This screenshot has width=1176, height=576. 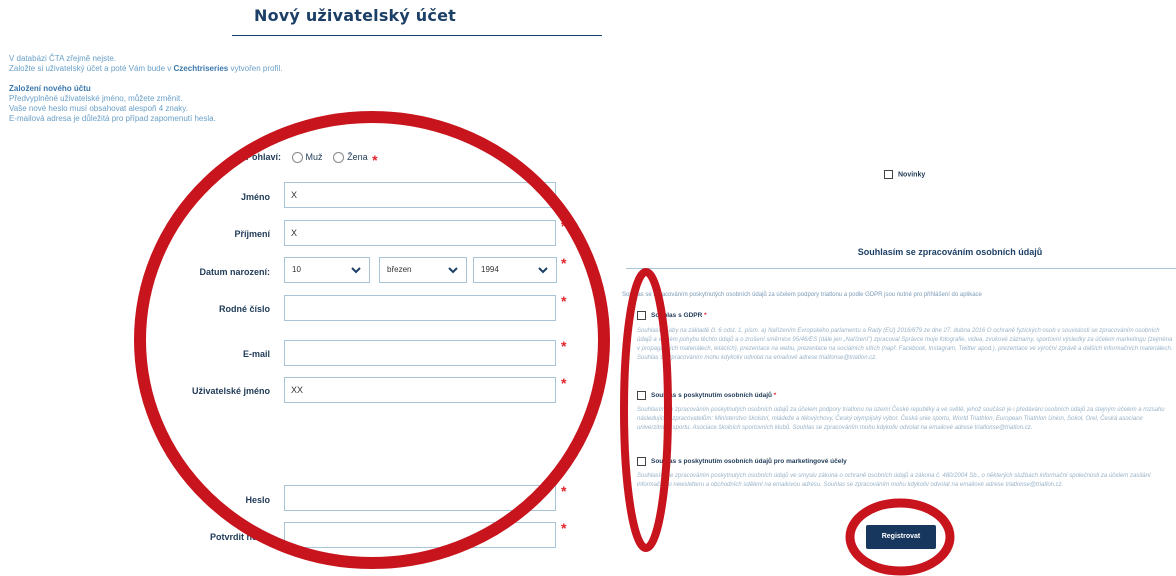 I want to click on brand-name: Czechtriseries, so click(x=201, y=68).